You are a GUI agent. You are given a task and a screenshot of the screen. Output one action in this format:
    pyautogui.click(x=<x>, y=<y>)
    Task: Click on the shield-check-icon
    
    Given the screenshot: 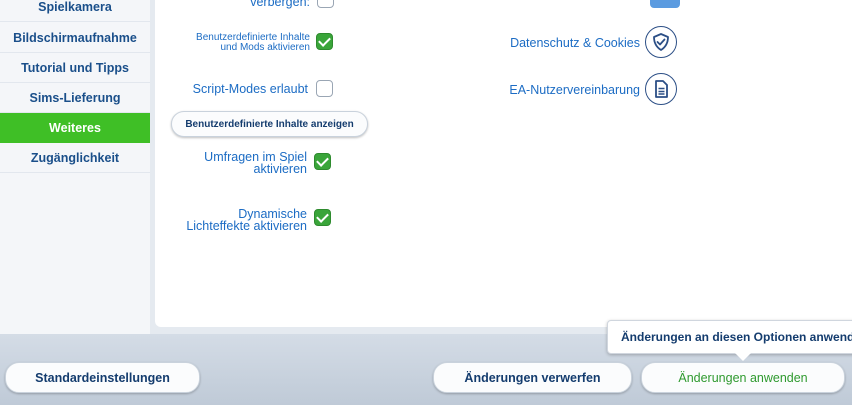 What is the action you would take?
    pyautogui.click(x=661, y=42)
    